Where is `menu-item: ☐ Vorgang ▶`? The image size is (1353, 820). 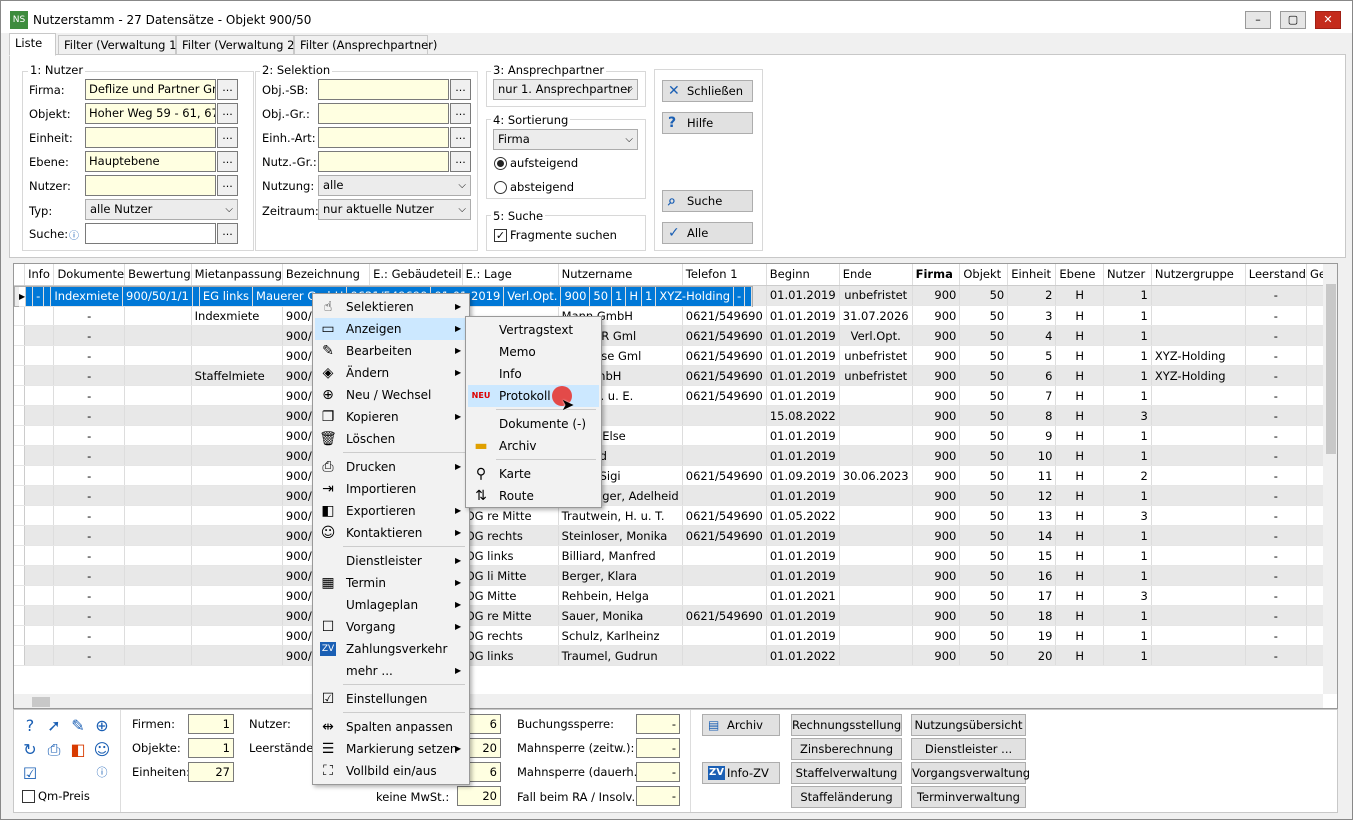 menu-item: ☐ Vorgang ▶ is located at coordinates (391, 627).